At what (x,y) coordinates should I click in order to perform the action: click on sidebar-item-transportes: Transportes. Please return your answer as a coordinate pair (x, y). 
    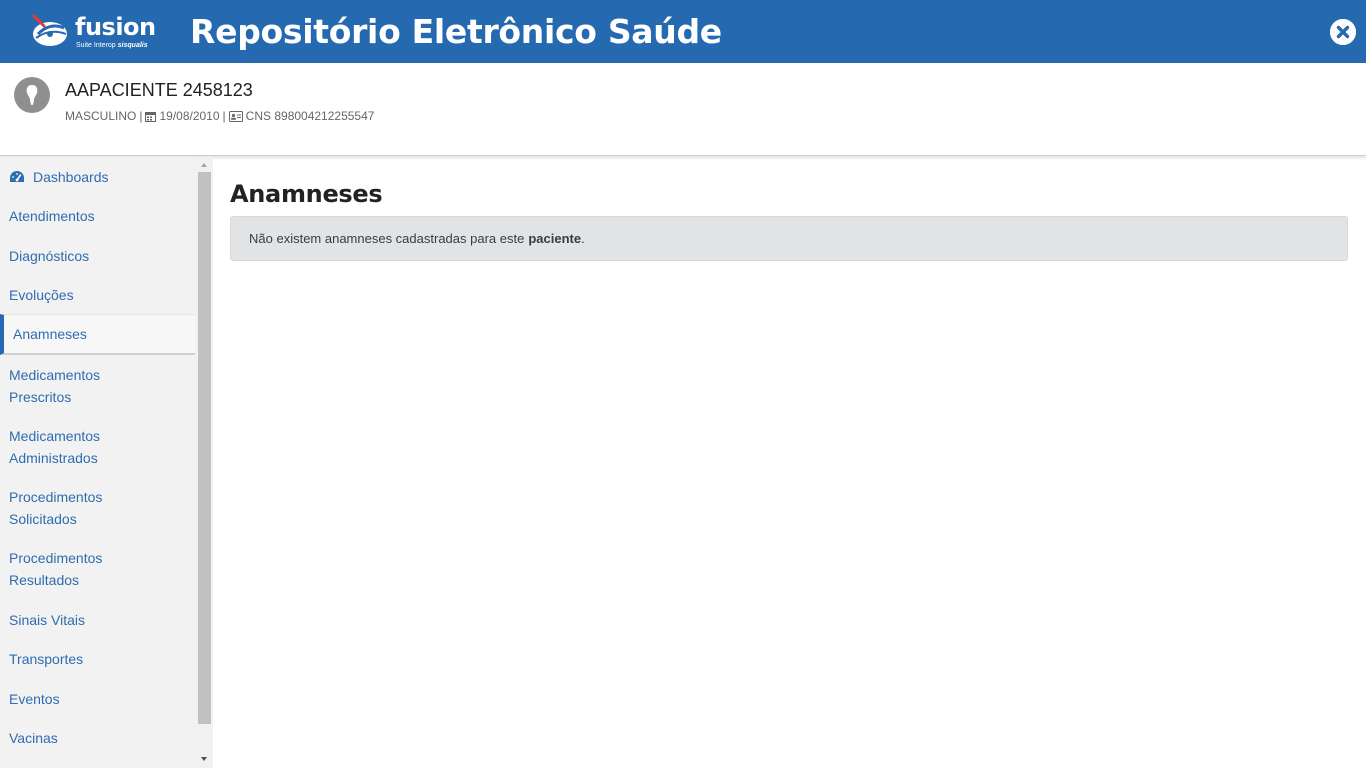
    Looking at the image, I should click on (97, 659).